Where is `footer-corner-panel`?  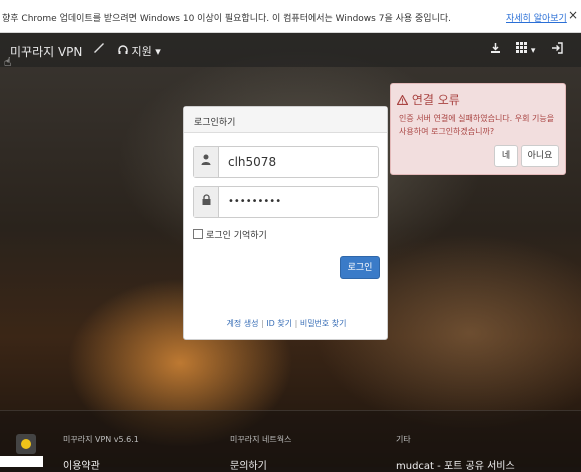
footer-corner-panel is located at coordinates (21, 461).